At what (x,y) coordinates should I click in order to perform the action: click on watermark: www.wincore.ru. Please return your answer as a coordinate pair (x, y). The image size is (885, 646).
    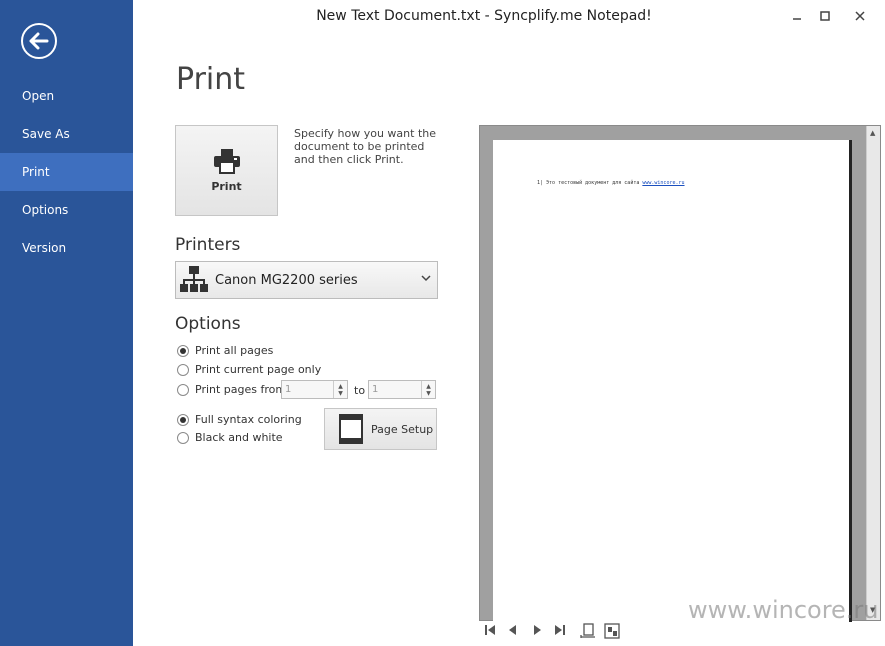
    Looking at the image, I should click on (783, 610).